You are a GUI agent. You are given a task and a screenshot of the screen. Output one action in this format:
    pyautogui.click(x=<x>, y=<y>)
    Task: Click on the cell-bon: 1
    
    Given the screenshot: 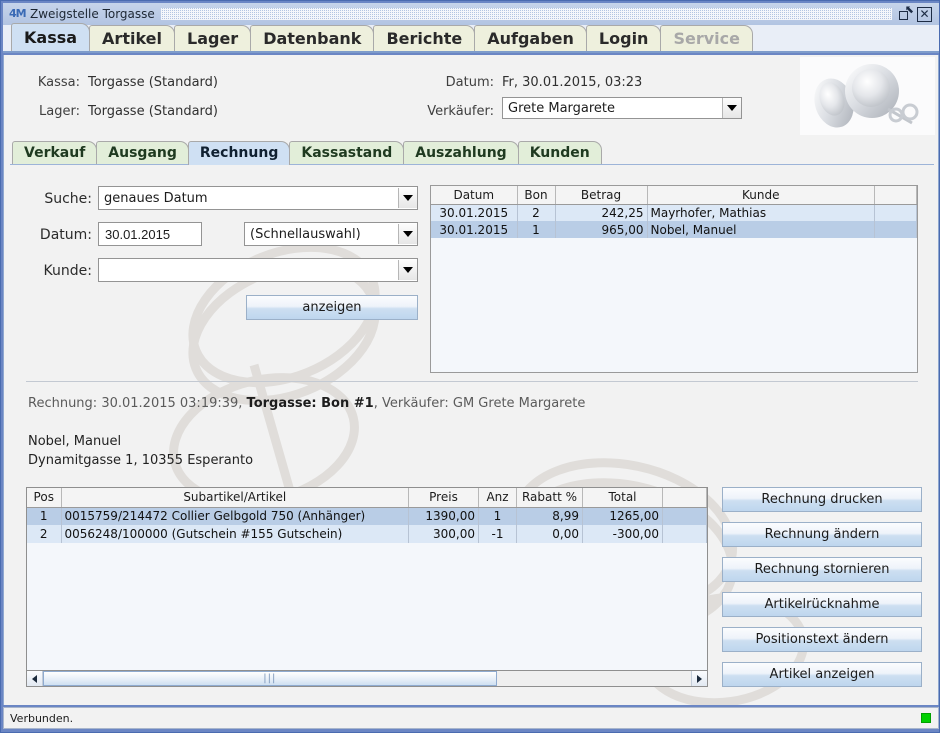 What is the action you would take?
    pyautogui.click(x=536, y=229)
    